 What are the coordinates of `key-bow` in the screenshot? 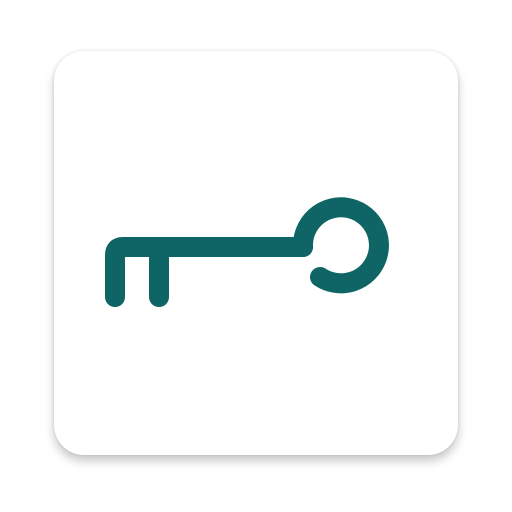 It's located at (340, 245).